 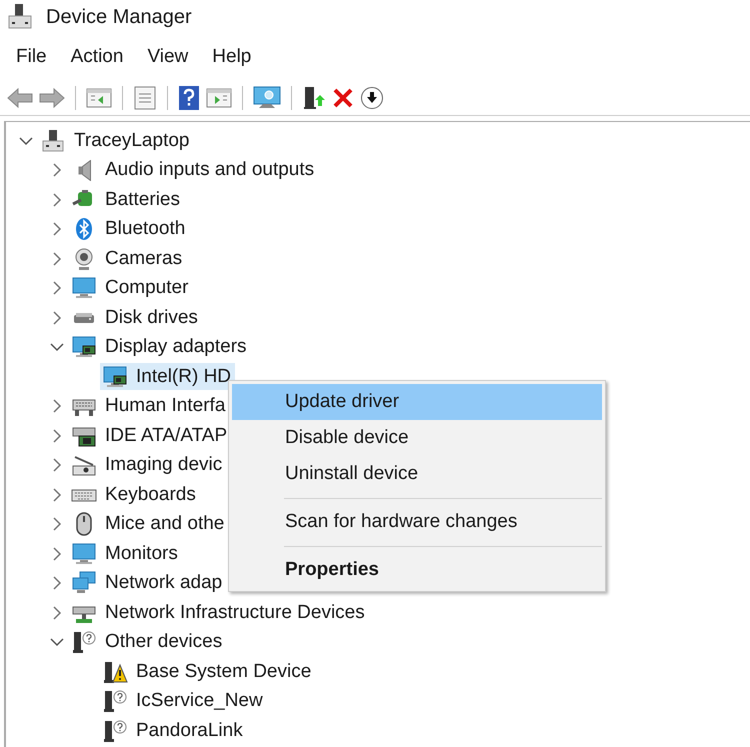 I want to click on context-menu-item: Disable device, so click(x=417, y=438).